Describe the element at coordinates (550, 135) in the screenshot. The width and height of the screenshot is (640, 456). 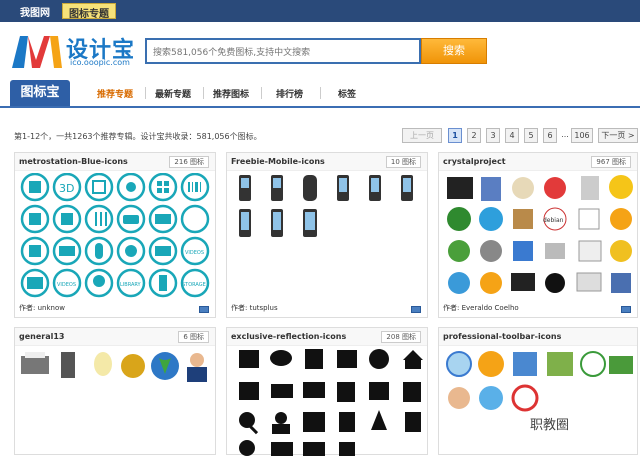
I see `pager-page-6: 6` at that location.